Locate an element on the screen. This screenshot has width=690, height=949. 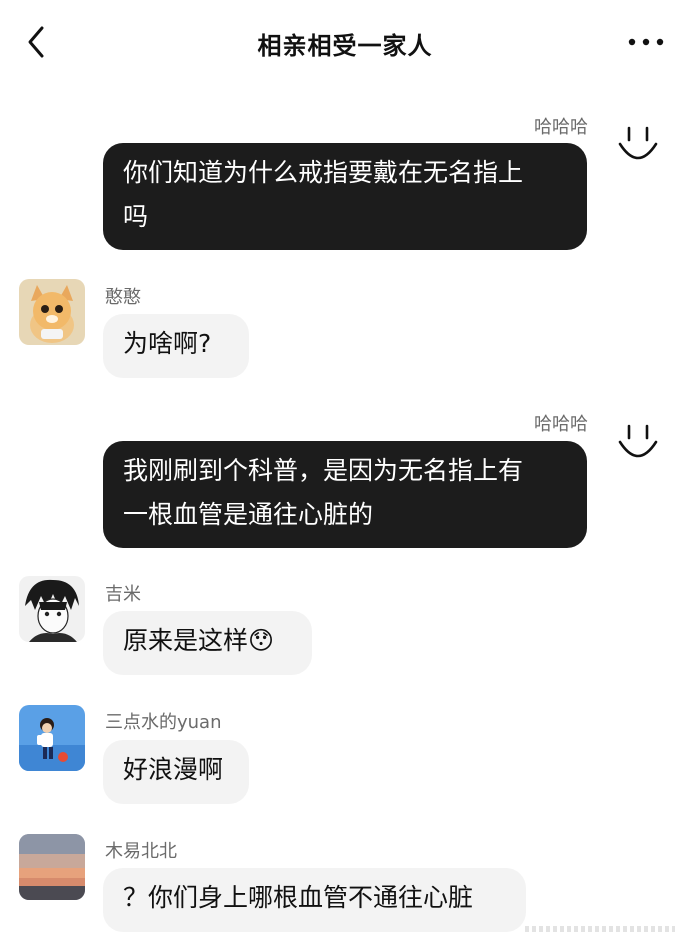
message-line: ？你们身上哪根血管不通往心脏 is located at coordinates (298, 897).